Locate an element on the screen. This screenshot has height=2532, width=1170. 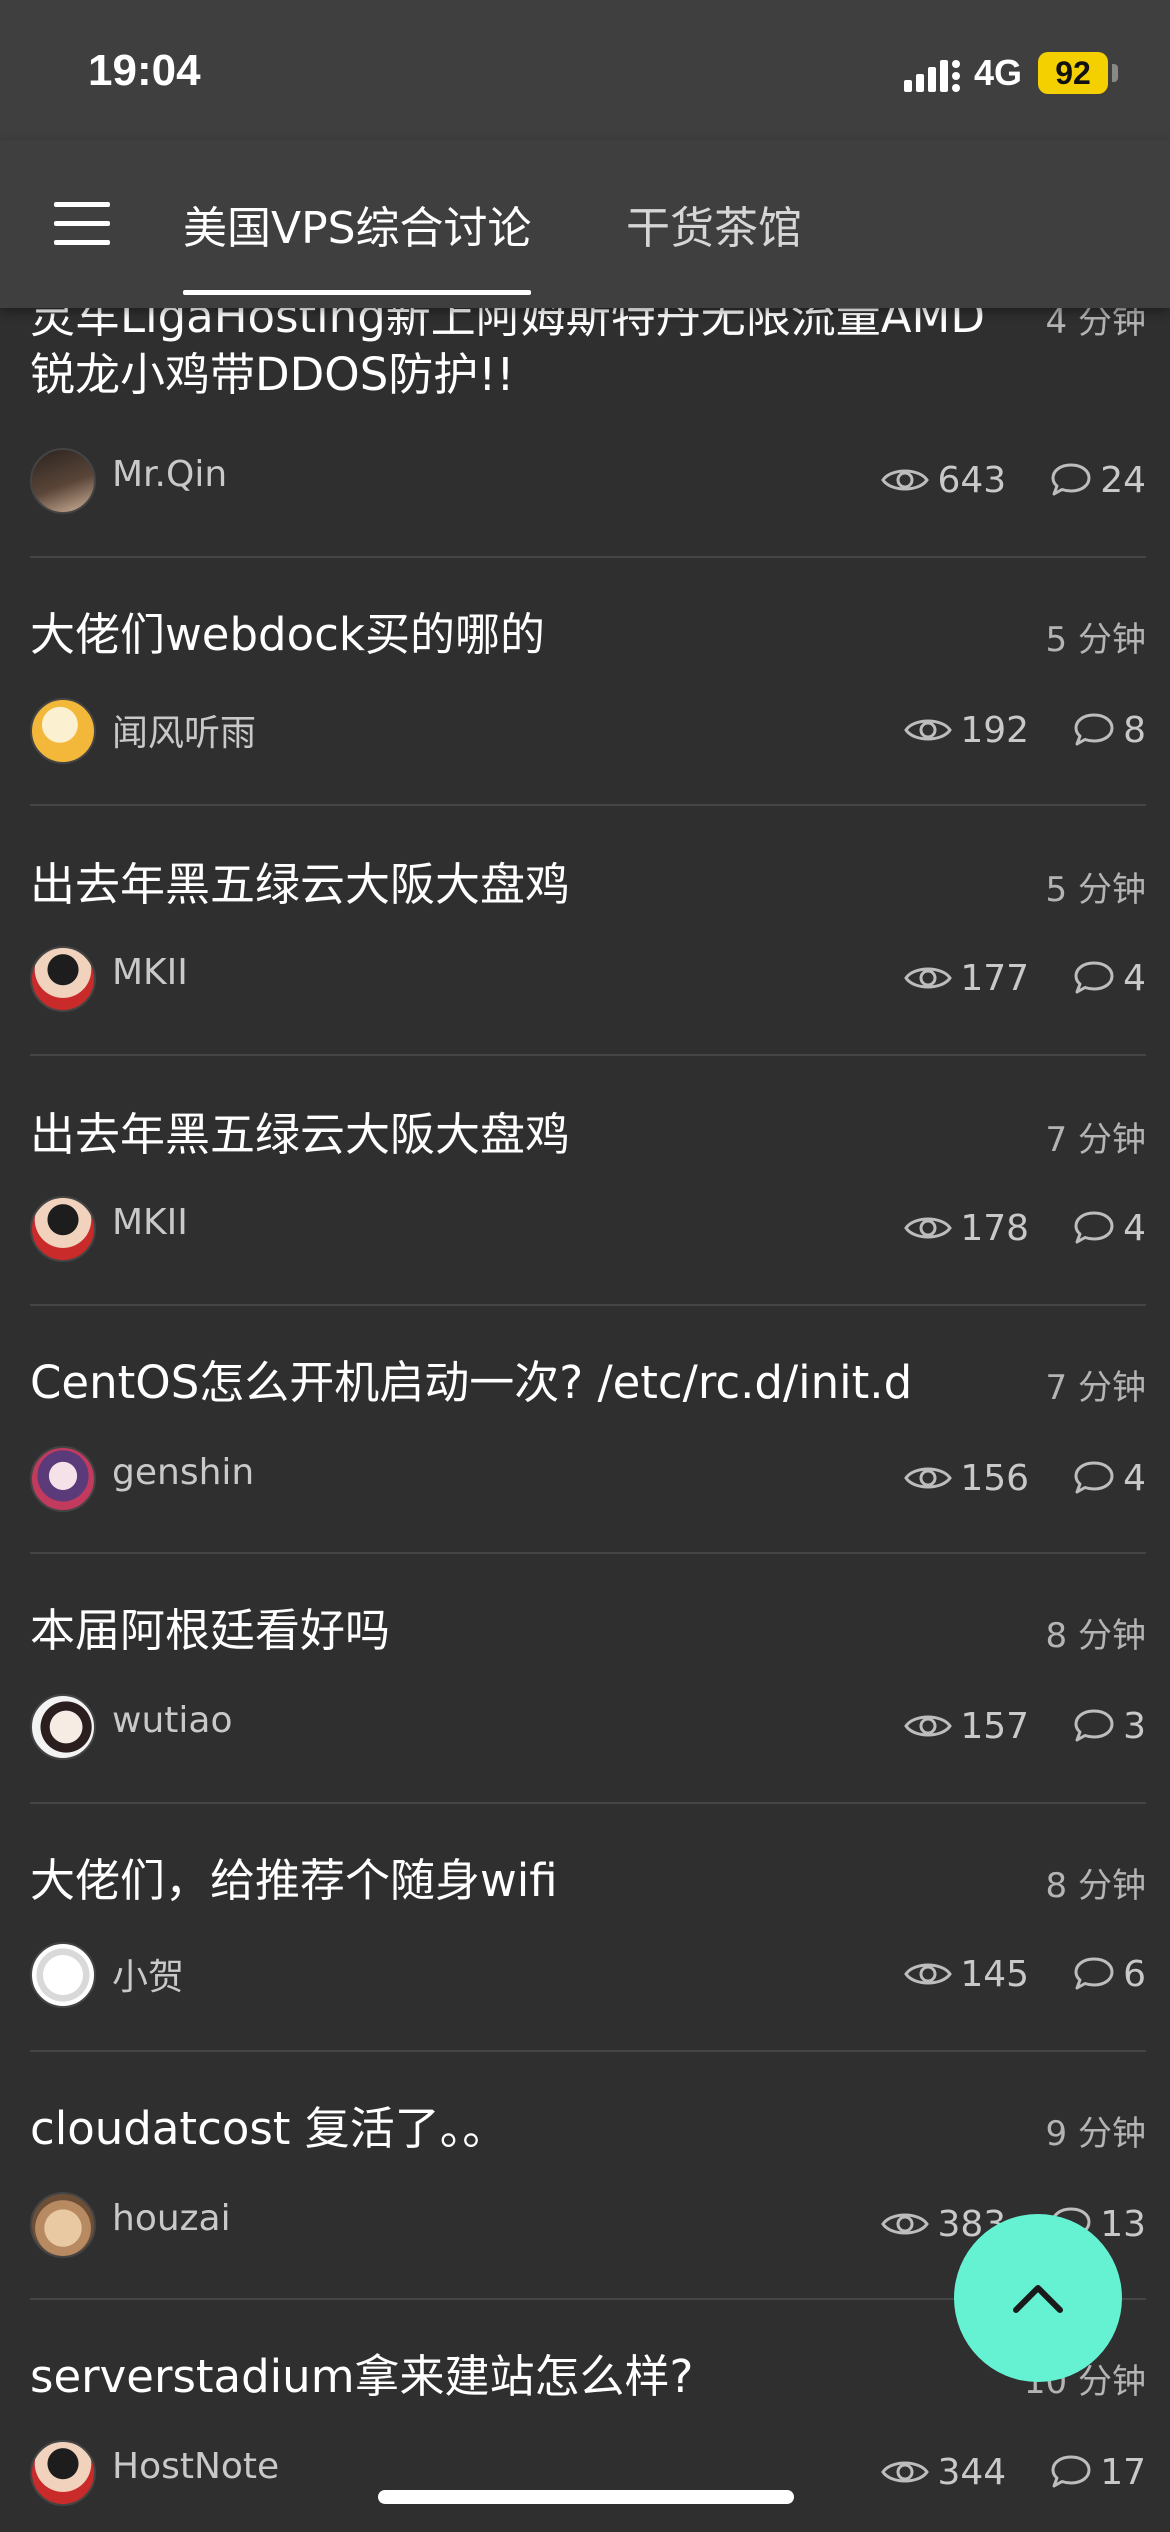
battery-level: 92 is located at coordinates (1073, 73).